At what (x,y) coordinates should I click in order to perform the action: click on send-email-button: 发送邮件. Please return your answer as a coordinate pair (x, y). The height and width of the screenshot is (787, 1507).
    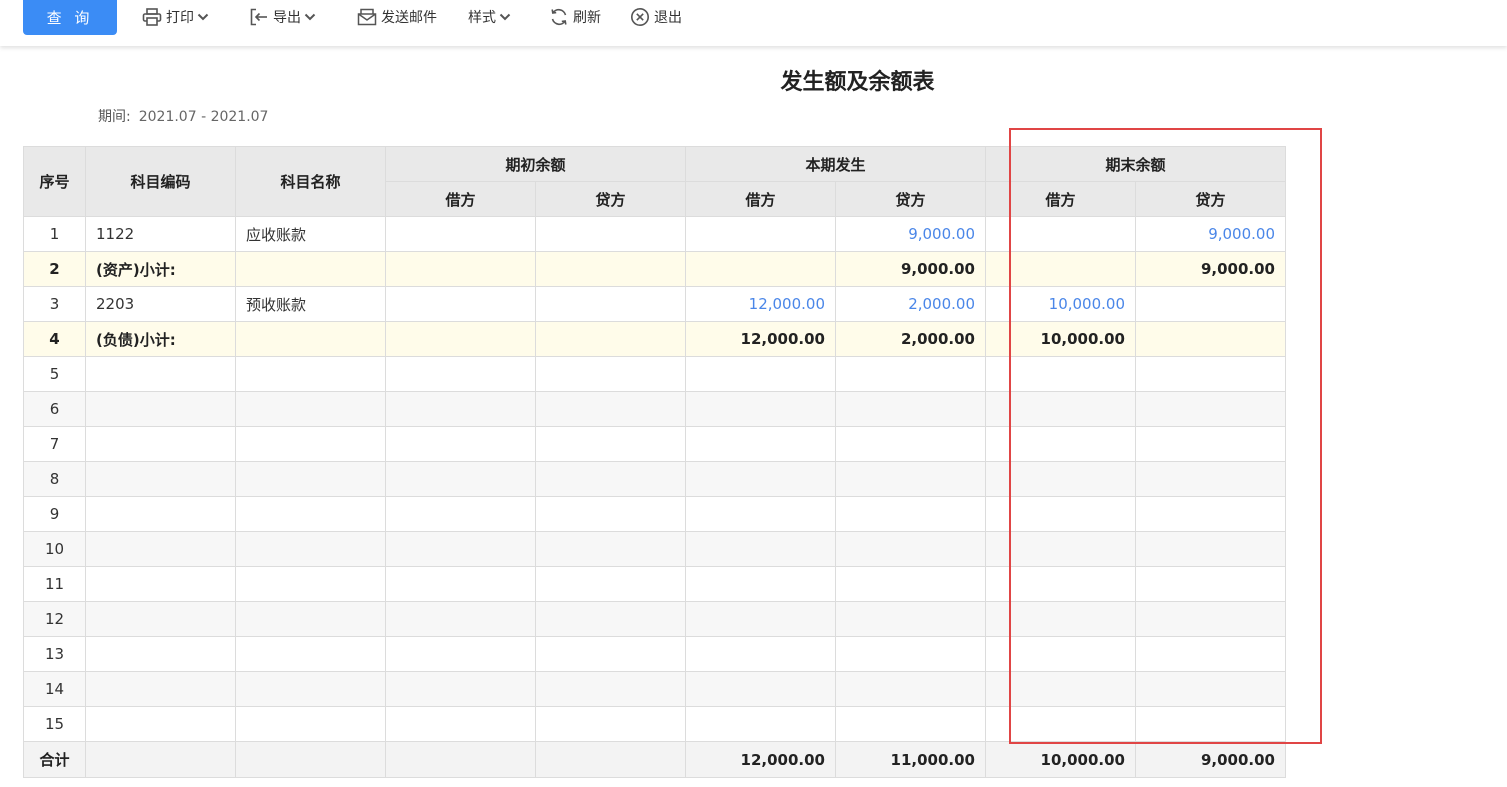
    Looking at the image, I should click on (397, 17).